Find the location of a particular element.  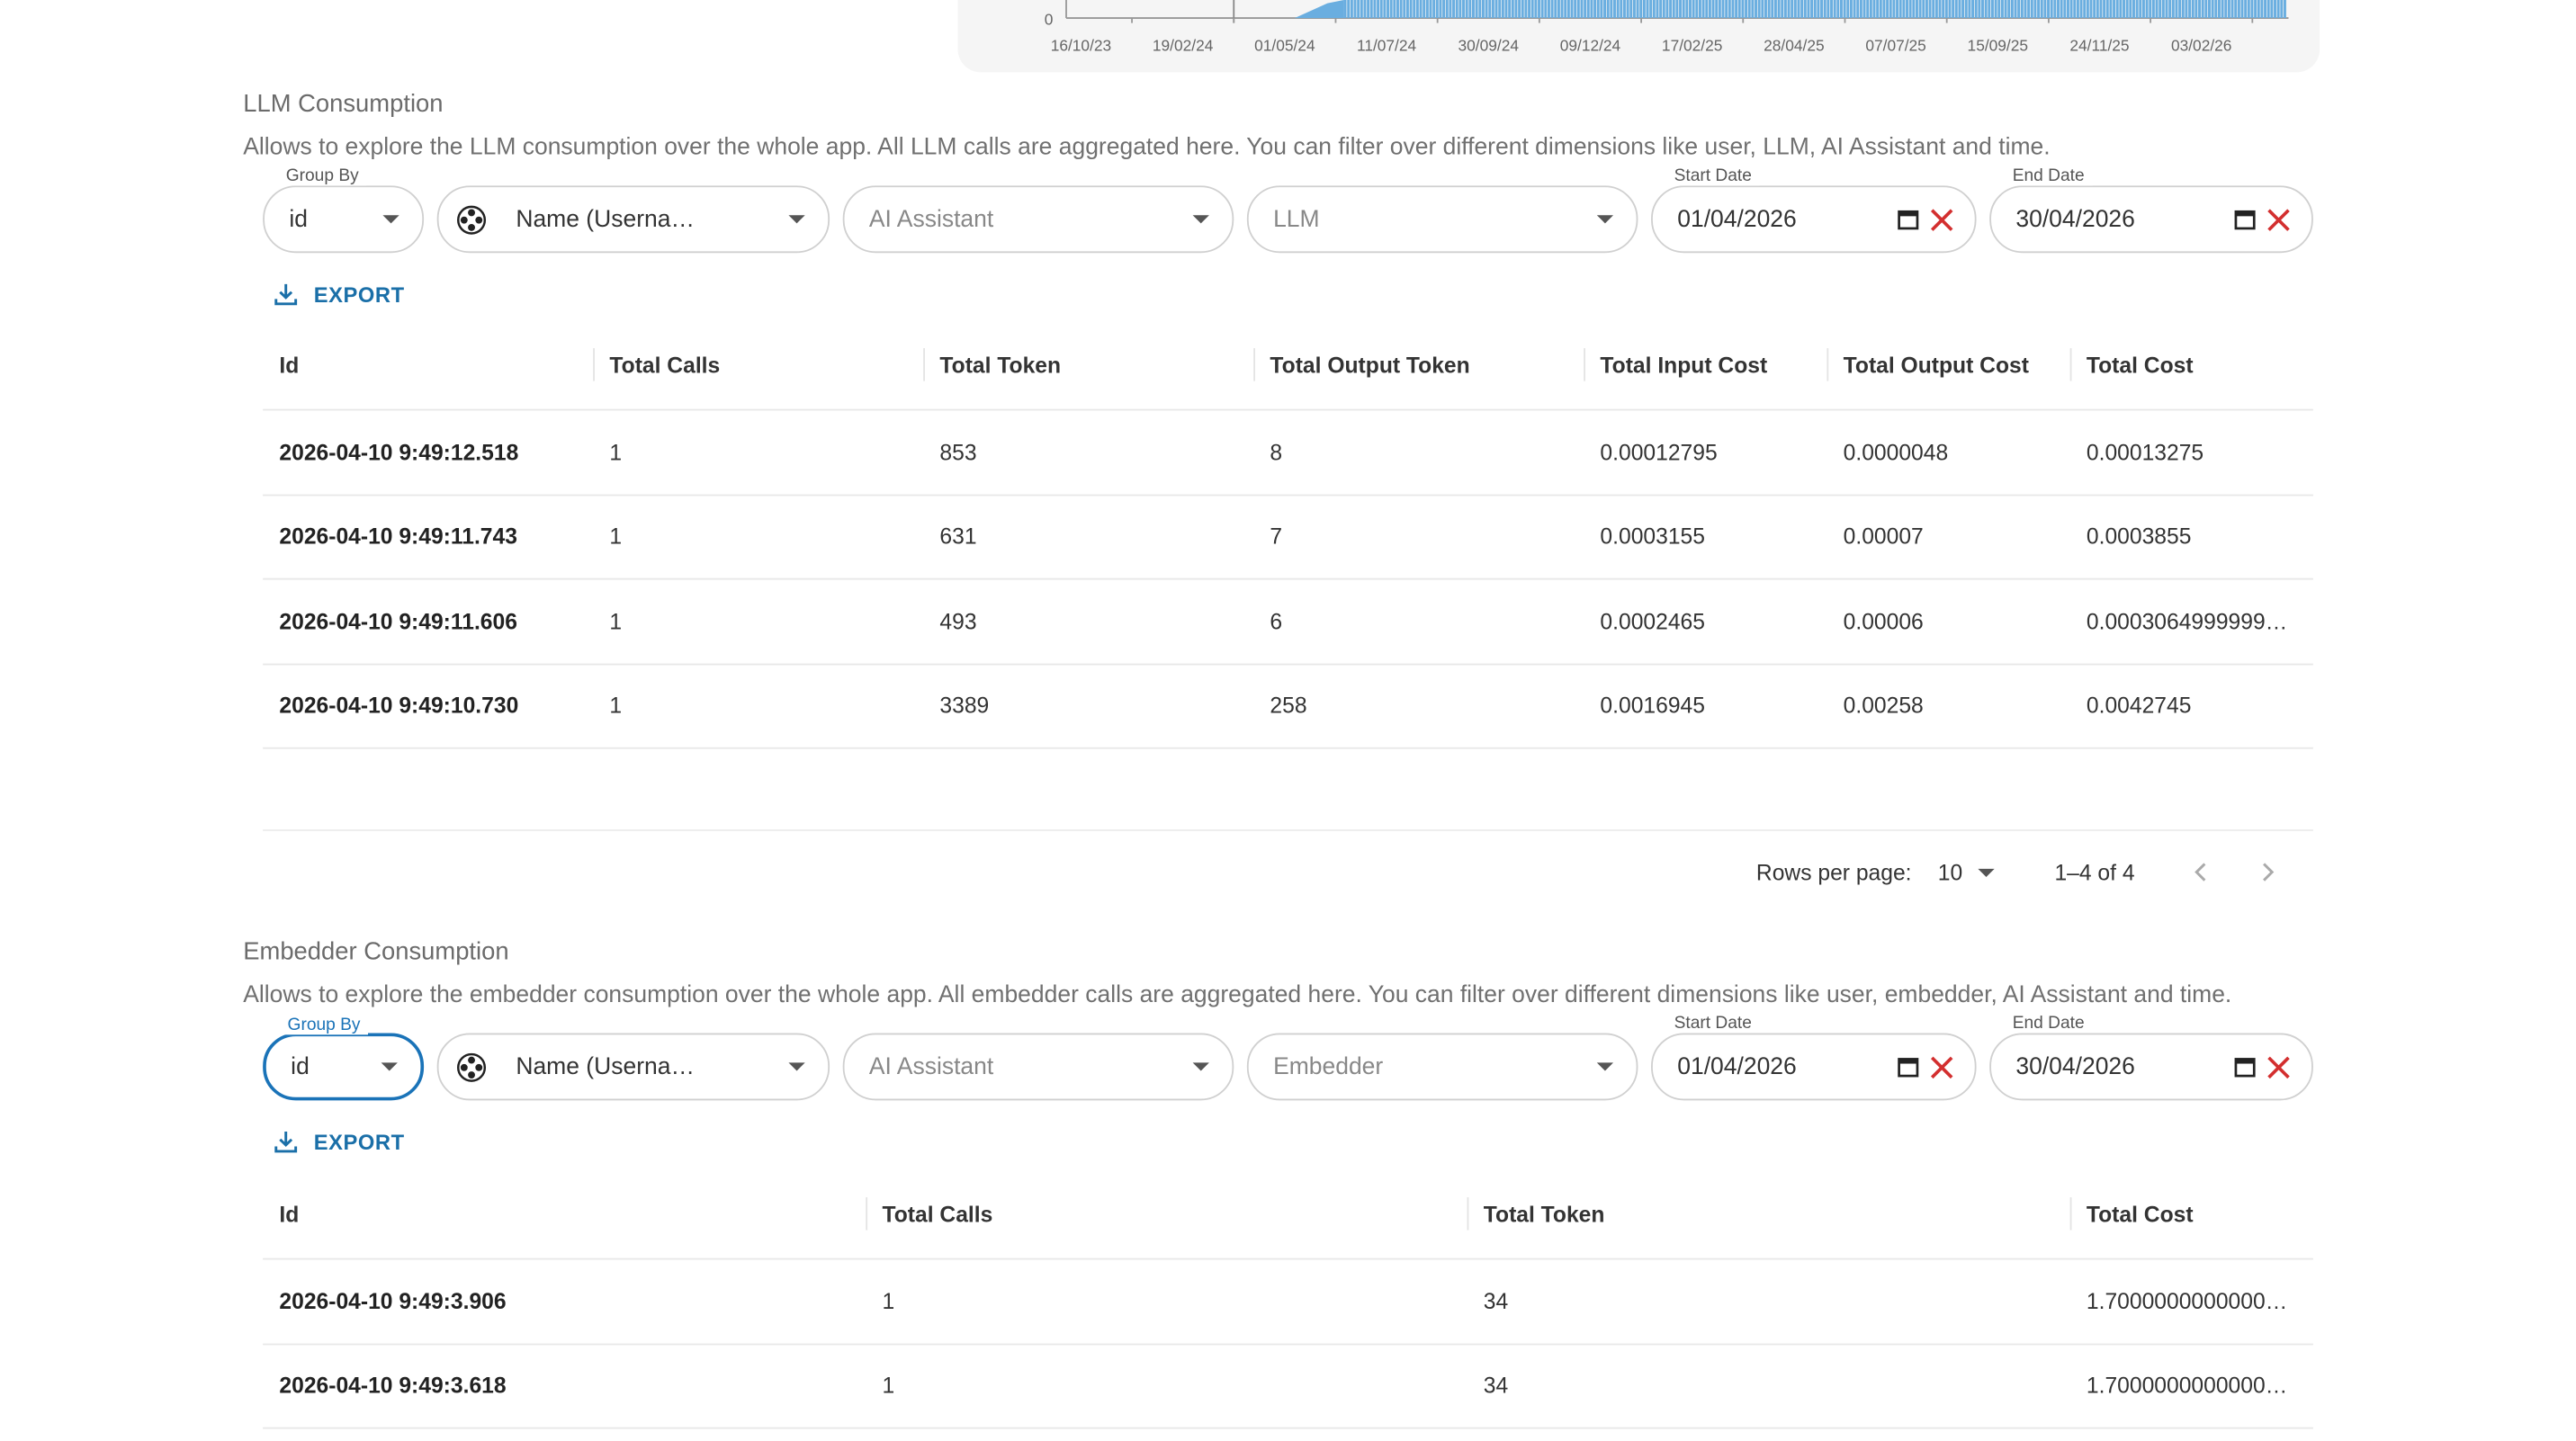

llm-model-select: LLM is located at coordinates (1442, 219).